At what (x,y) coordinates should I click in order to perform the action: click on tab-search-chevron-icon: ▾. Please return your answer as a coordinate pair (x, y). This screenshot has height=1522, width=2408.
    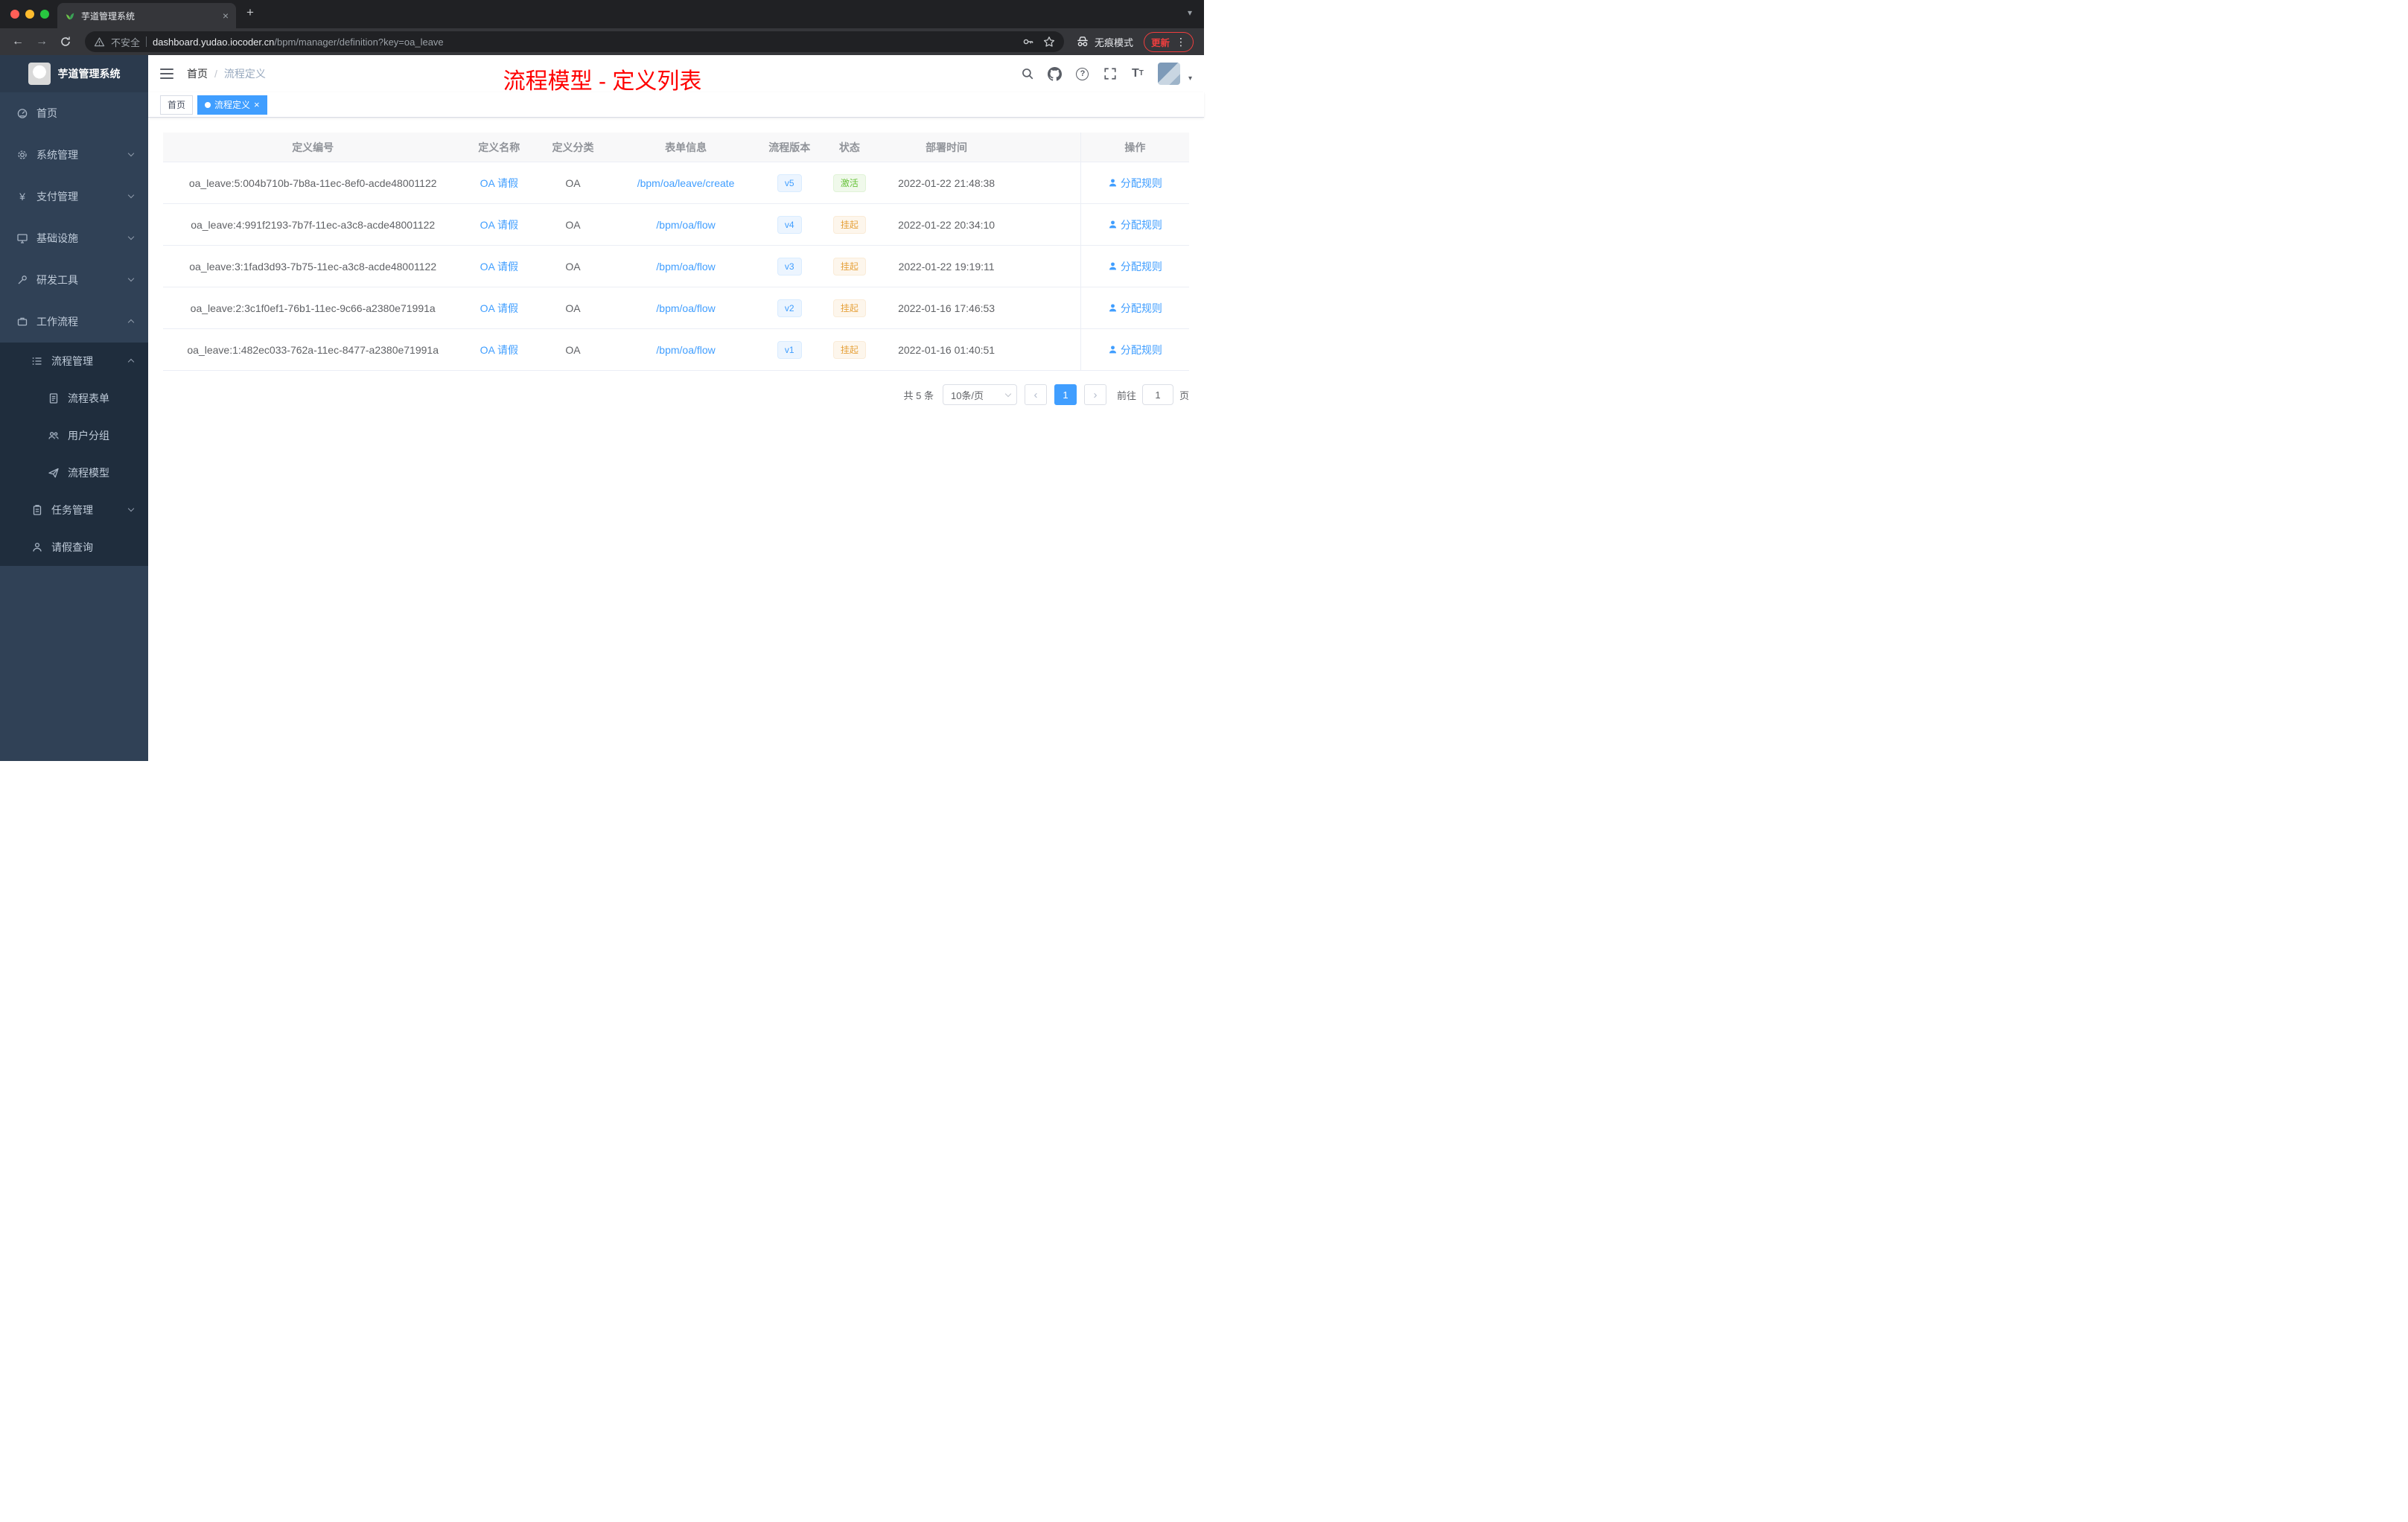
    Looking at the image, I should click on (1190, 12).